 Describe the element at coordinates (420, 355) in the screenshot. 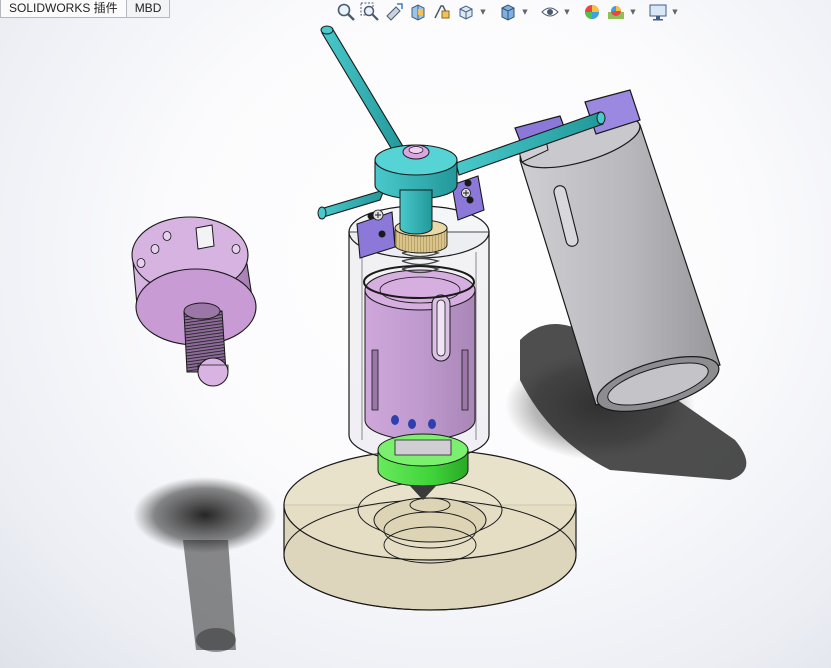

I see `inner-purple-body` at that location.